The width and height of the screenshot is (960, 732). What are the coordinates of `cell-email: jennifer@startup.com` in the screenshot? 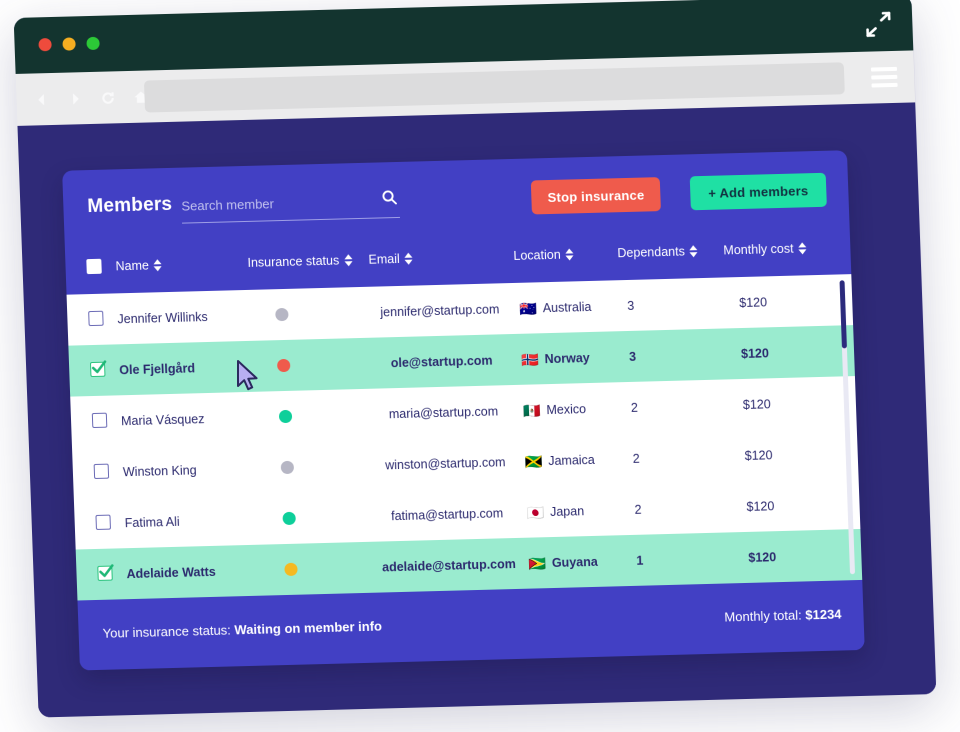 It's located at (440, 310).